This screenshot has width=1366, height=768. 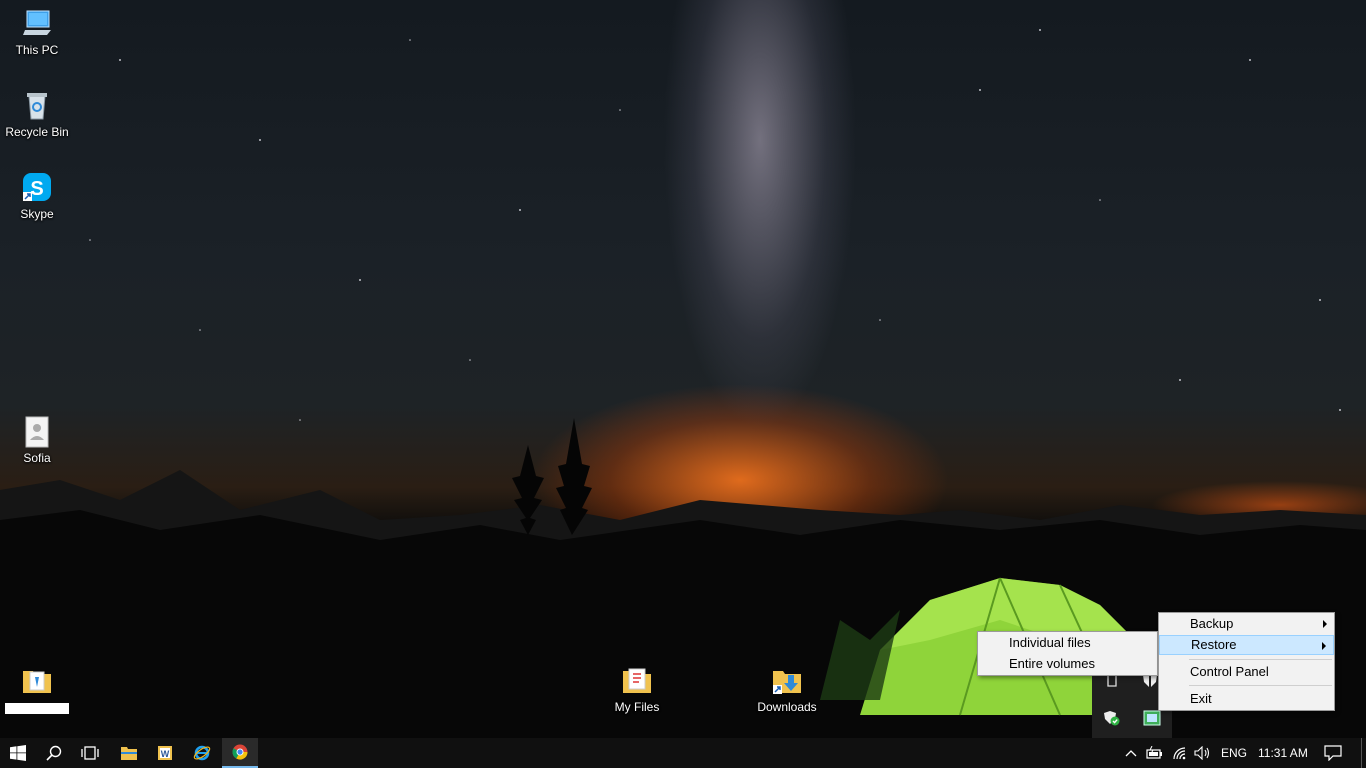 I want to click on menu-item-label: Entire volumes, so click(x=1052, y=663).